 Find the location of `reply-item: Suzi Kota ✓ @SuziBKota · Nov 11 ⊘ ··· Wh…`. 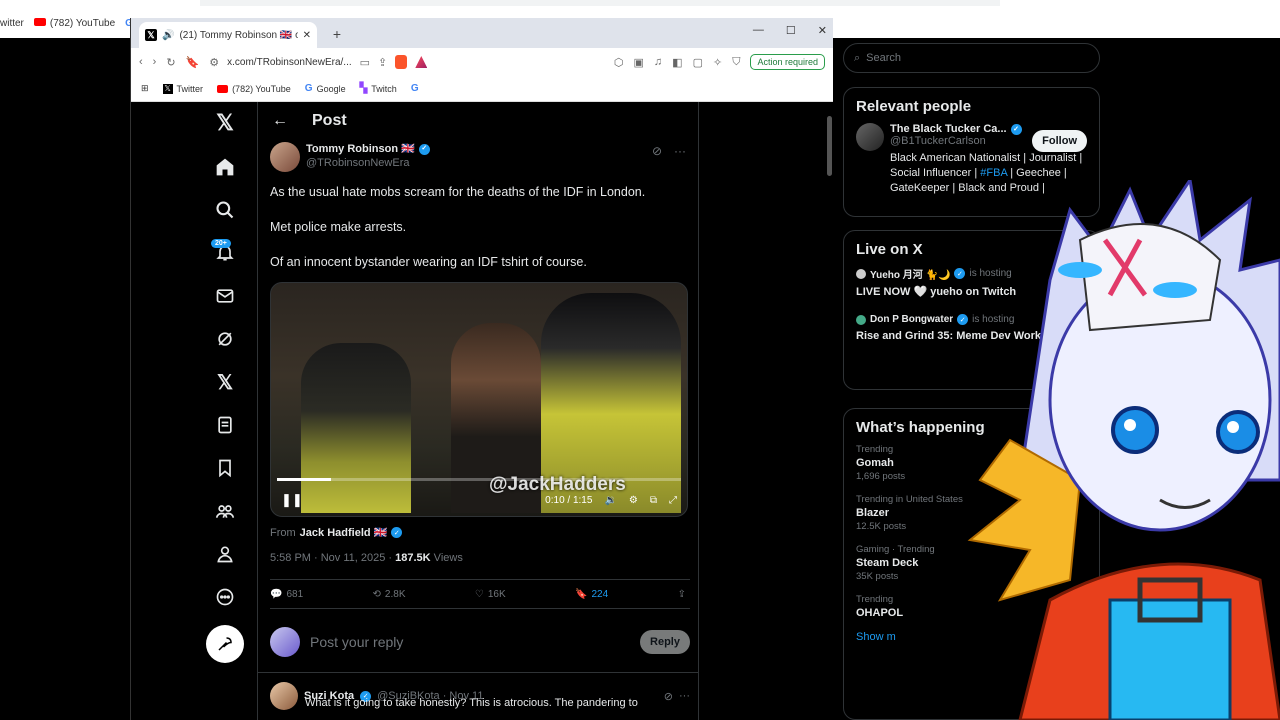

reply-item: Suzi Kota ✓ @SuziBKota · Nov 11 ⊘ ··· Wh… is located at coordinates (480, 696).